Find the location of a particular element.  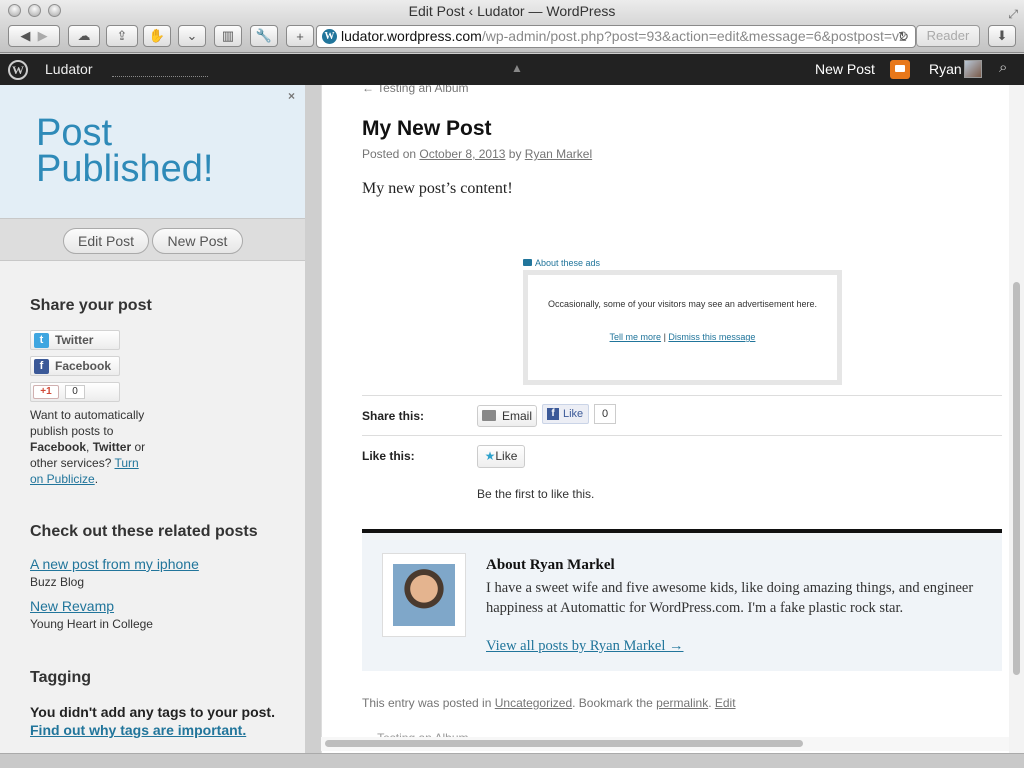

new-post-button: New Post is located at coordinates (197, 241).